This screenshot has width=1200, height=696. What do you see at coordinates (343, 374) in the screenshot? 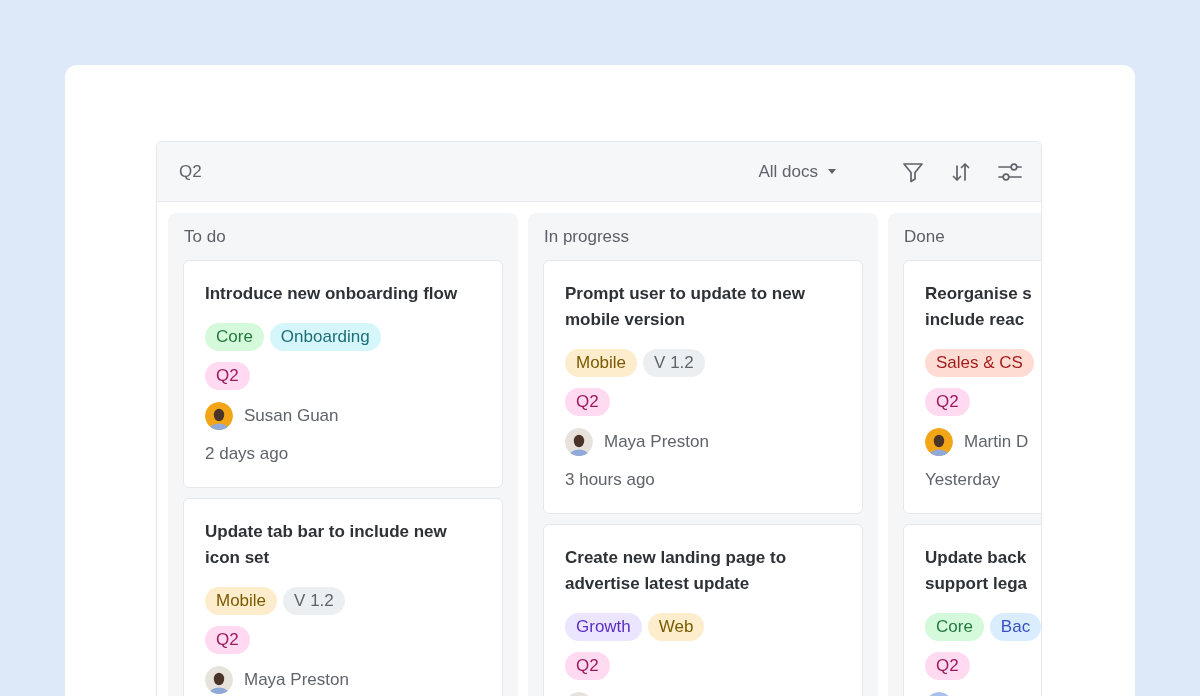
I see `task-card: Introduce new onboarding flow Core Onboarding Q2 Susan Guan 2 days ago` at bounding box center [343, 374].